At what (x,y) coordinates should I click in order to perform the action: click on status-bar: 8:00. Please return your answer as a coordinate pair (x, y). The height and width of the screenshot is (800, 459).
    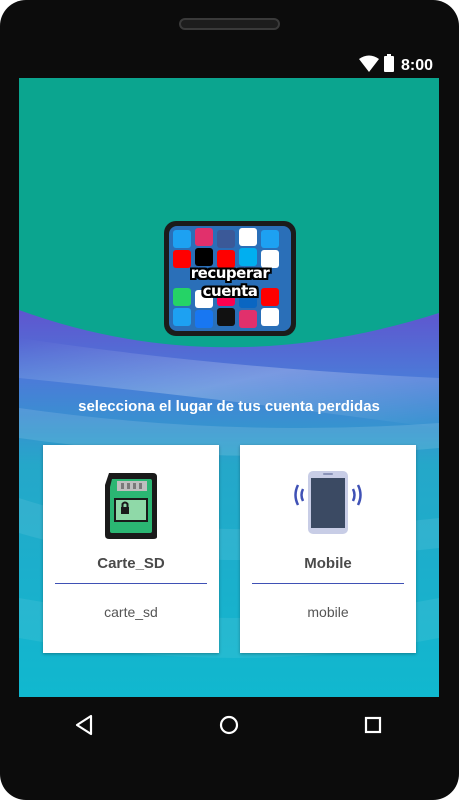
    Looking at the image, I should click on (229, 65).